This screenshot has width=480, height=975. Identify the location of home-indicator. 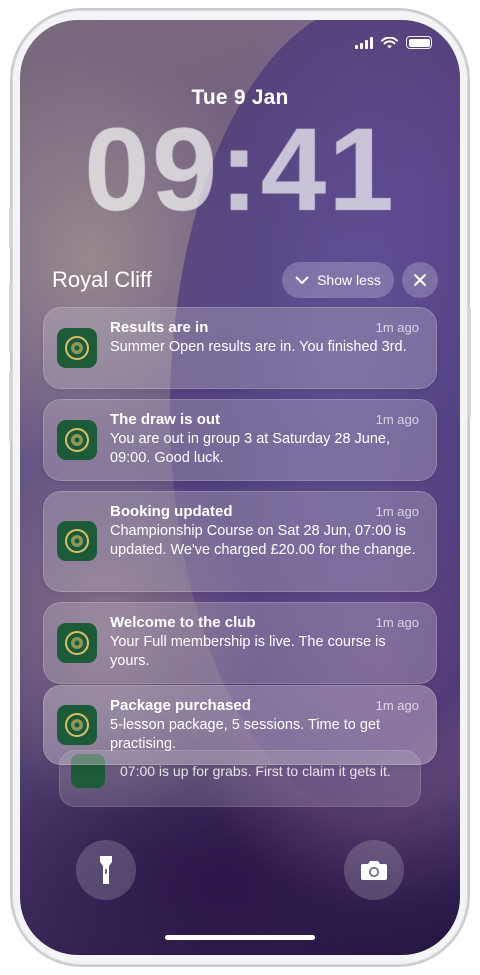
(240, 937).